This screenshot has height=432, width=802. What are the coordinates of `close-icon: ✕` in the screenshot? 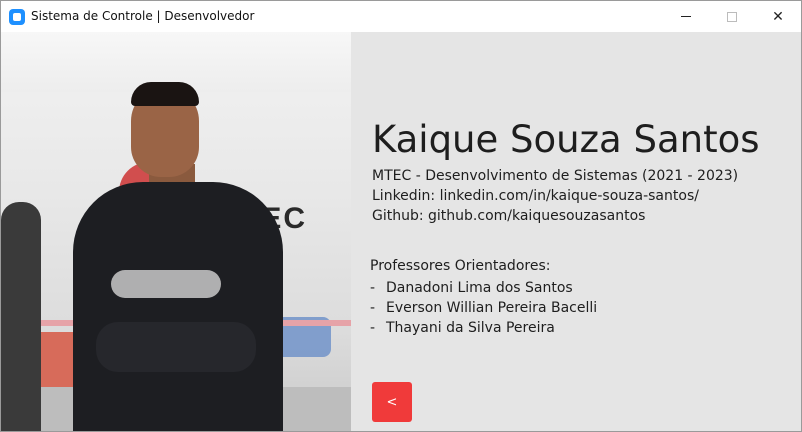 It's located at (778, 16).